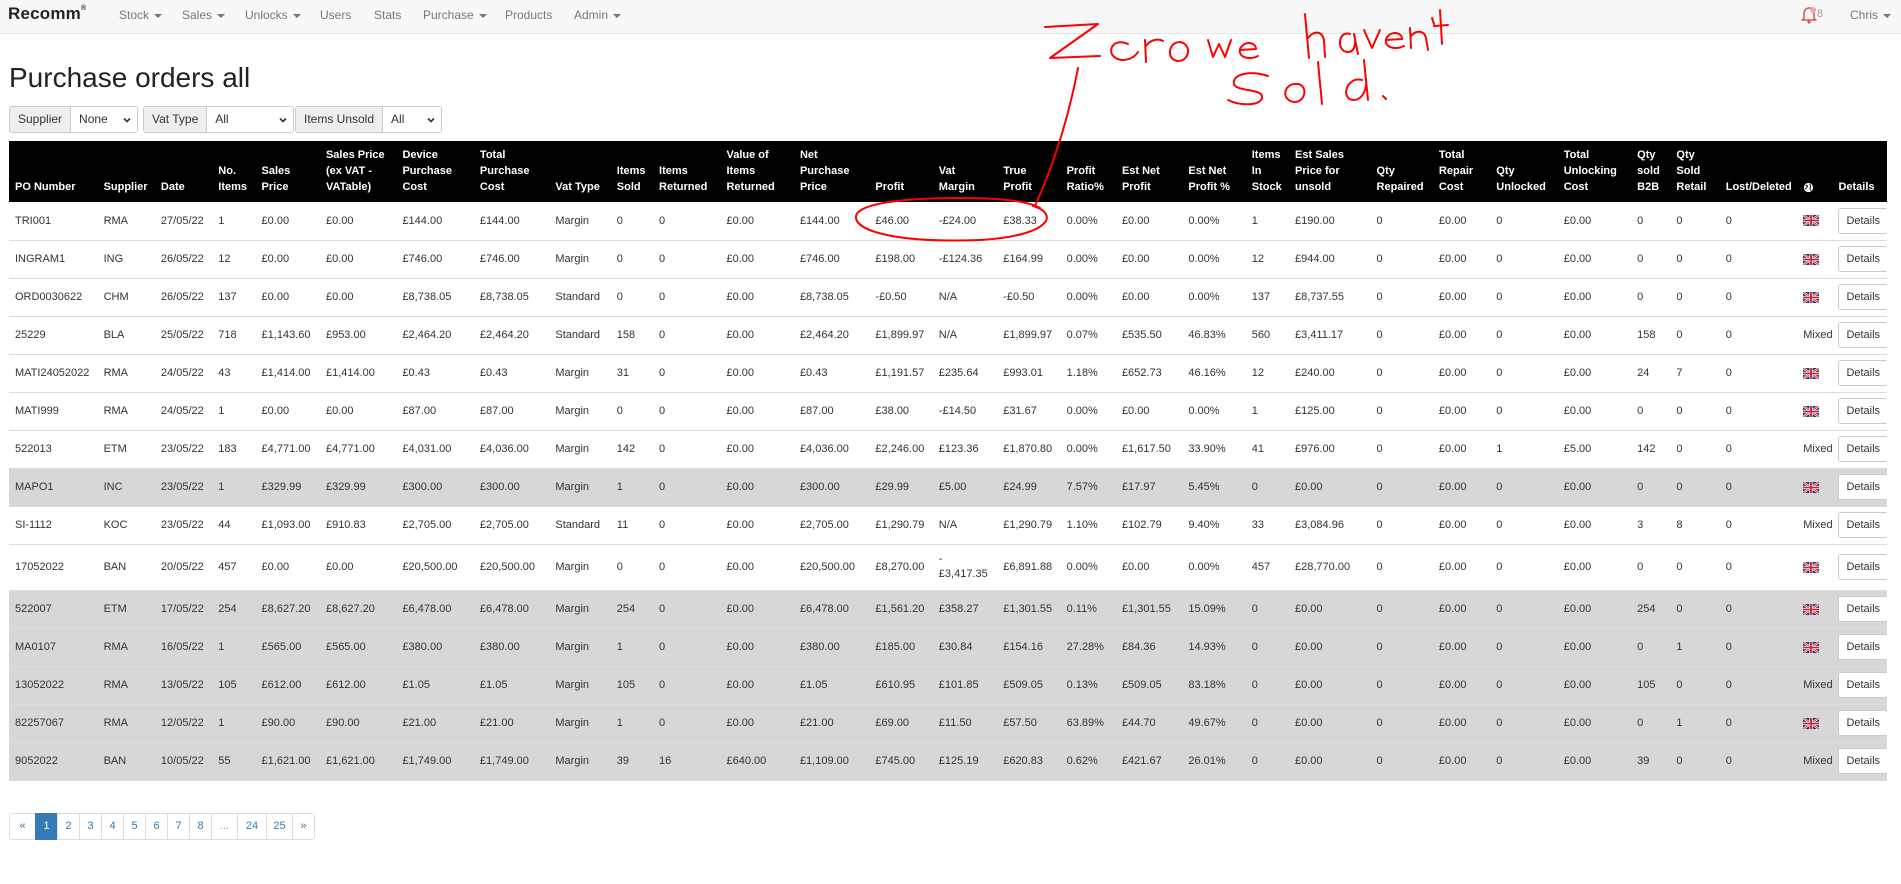 Image resolution: width=1901 pixels, height=884 pixels. Describe the element at coordinates (632, 259) in the screenshot. I see `cell-items-sold: 0` at that location.